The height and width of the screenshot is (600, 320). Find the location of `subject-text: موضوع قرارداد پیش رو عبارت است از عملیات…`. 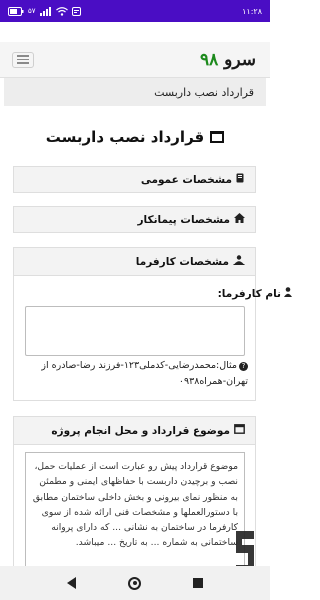

subject-text: موضوع قرارداد پیش رو عبارت است از عملیات… is located at coordinates (135, 505).